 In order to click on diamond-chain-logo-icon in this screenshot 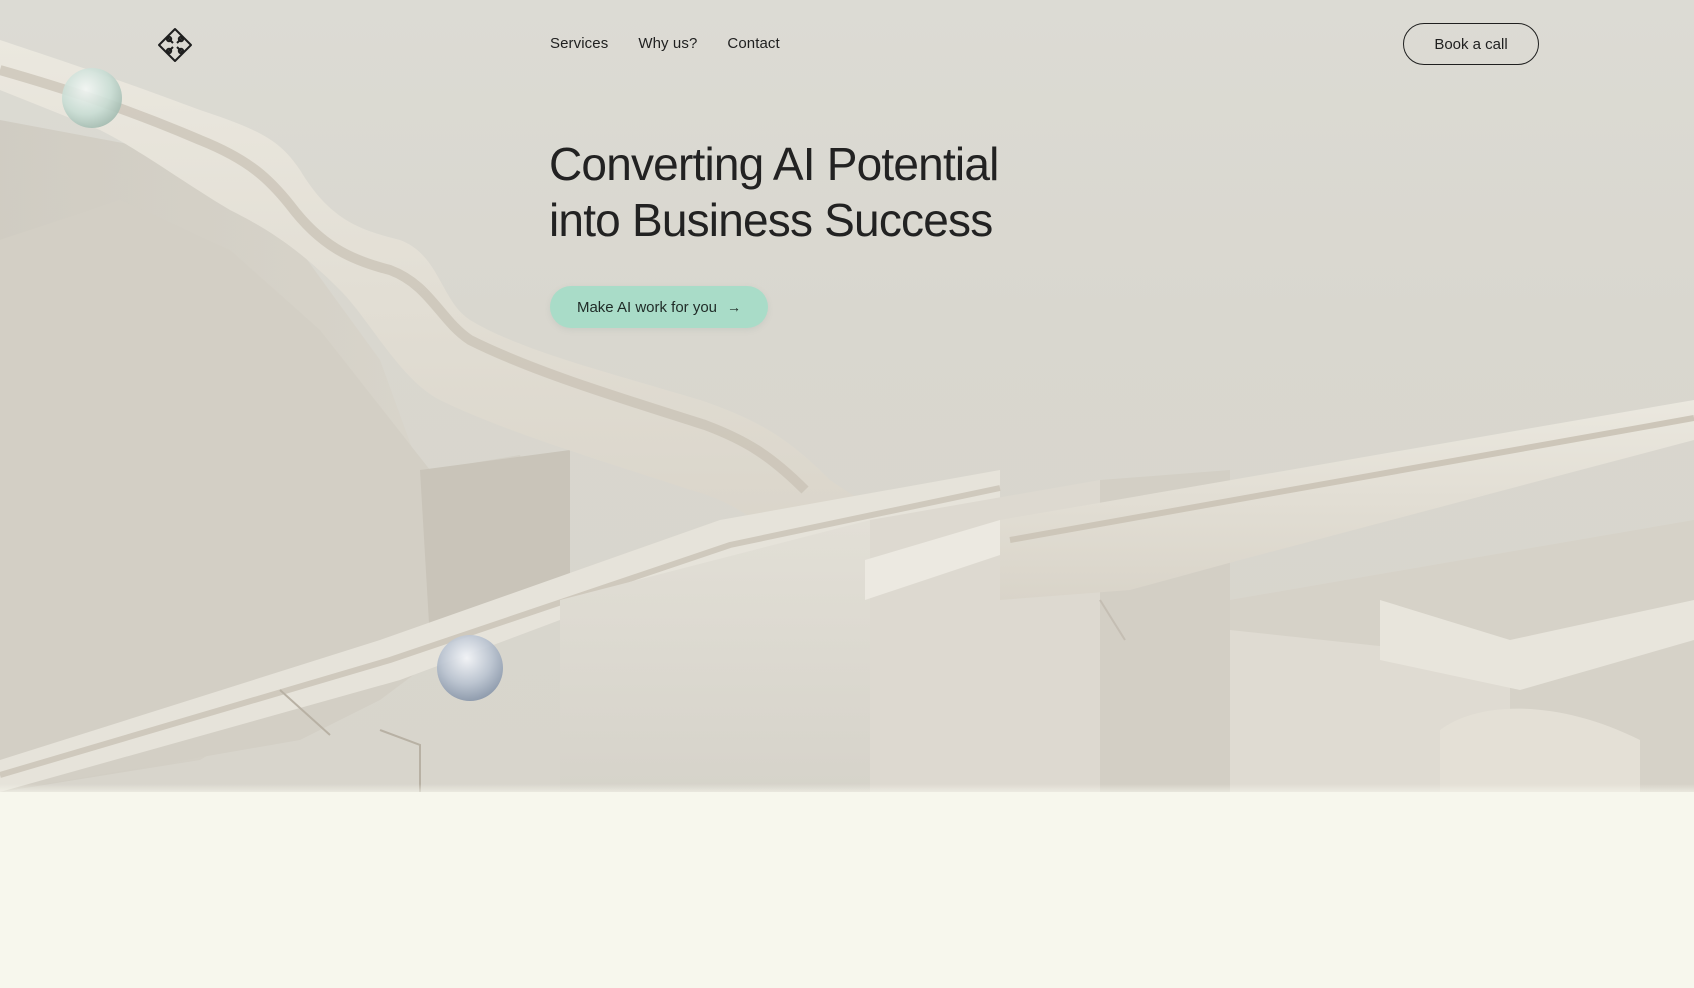, I will do `click(175, 45)`.